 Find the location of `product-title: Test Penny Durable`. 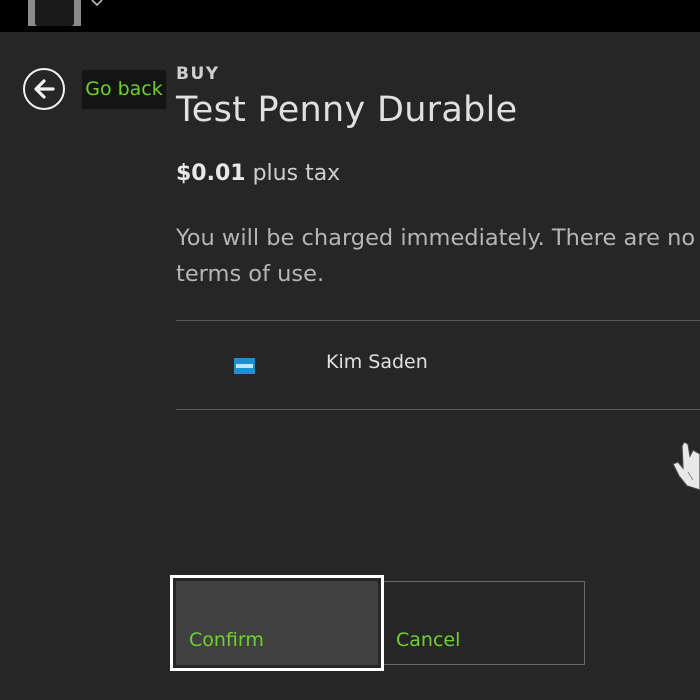

product-title: Test Penny Durable is located at coordinates (347, 110).